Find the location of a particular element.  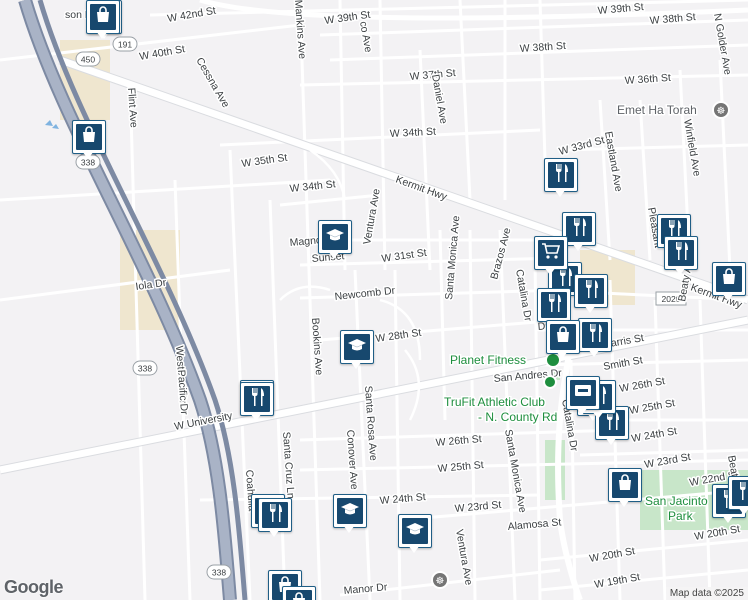

shield-338-b: 338 is located at coordinates (219, 572).